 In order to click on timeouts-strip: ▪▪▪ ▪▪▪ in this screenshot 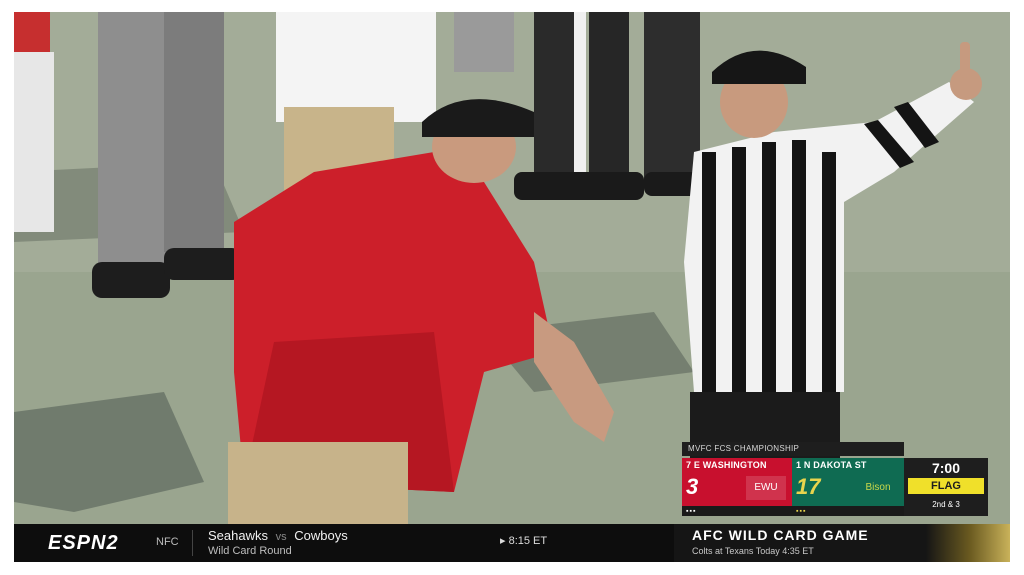, I will do `click(793, 511)`.